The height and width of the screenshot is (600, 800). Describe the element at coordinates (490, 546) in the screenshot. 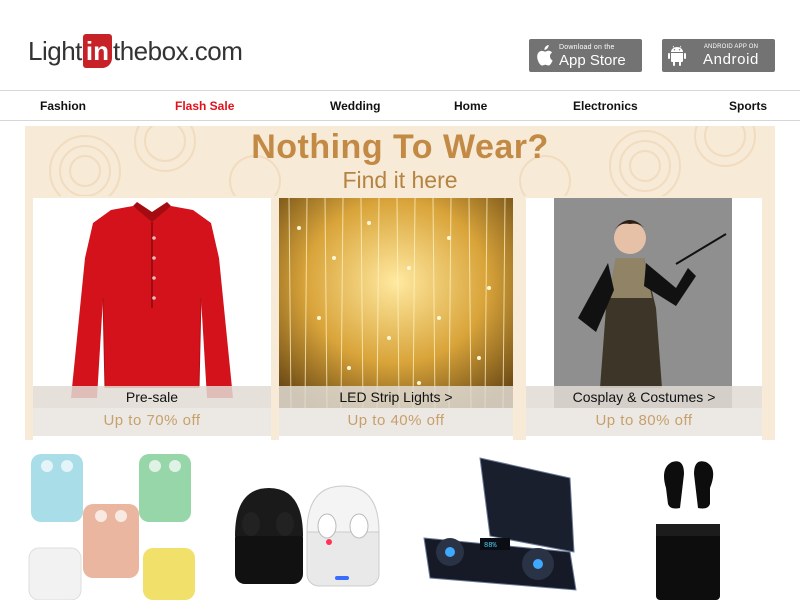

I see `svg-text: 88%` at that location.